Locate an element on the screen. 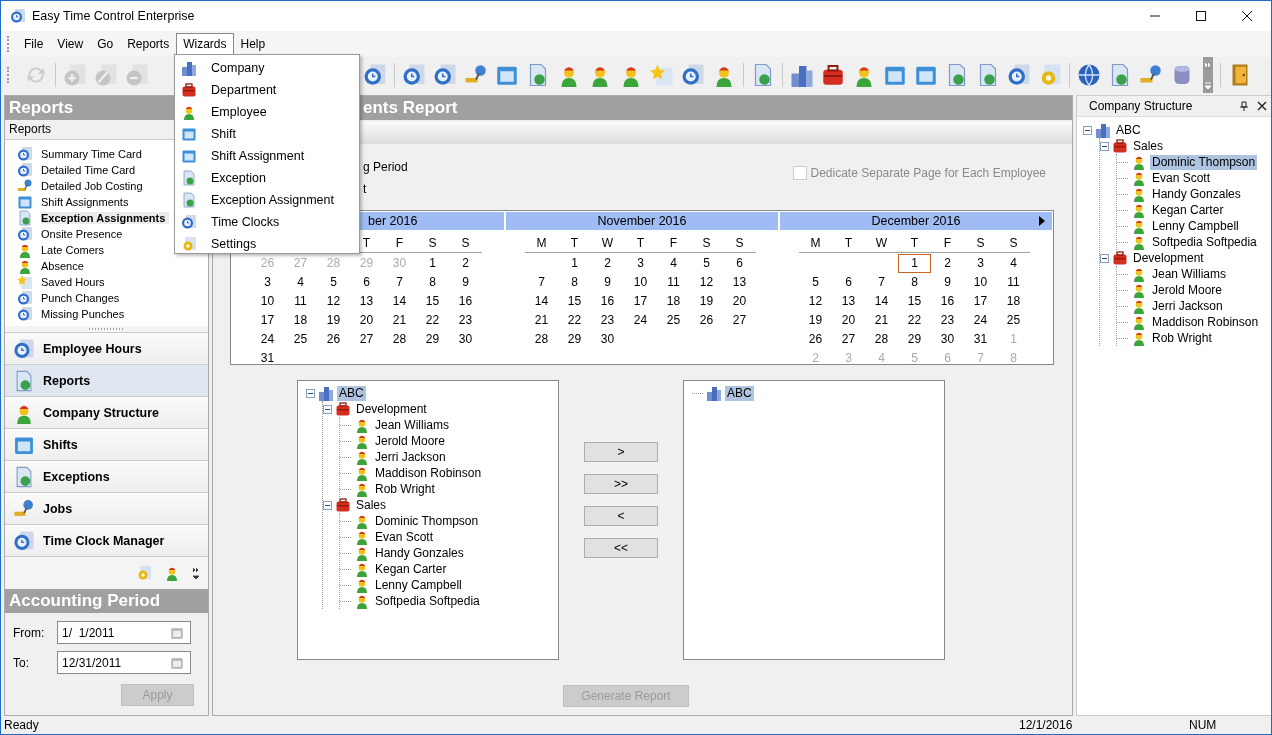 This screenshot has width=1272, height=735. calendar-day: 25 is located at coordinates (673, 320).